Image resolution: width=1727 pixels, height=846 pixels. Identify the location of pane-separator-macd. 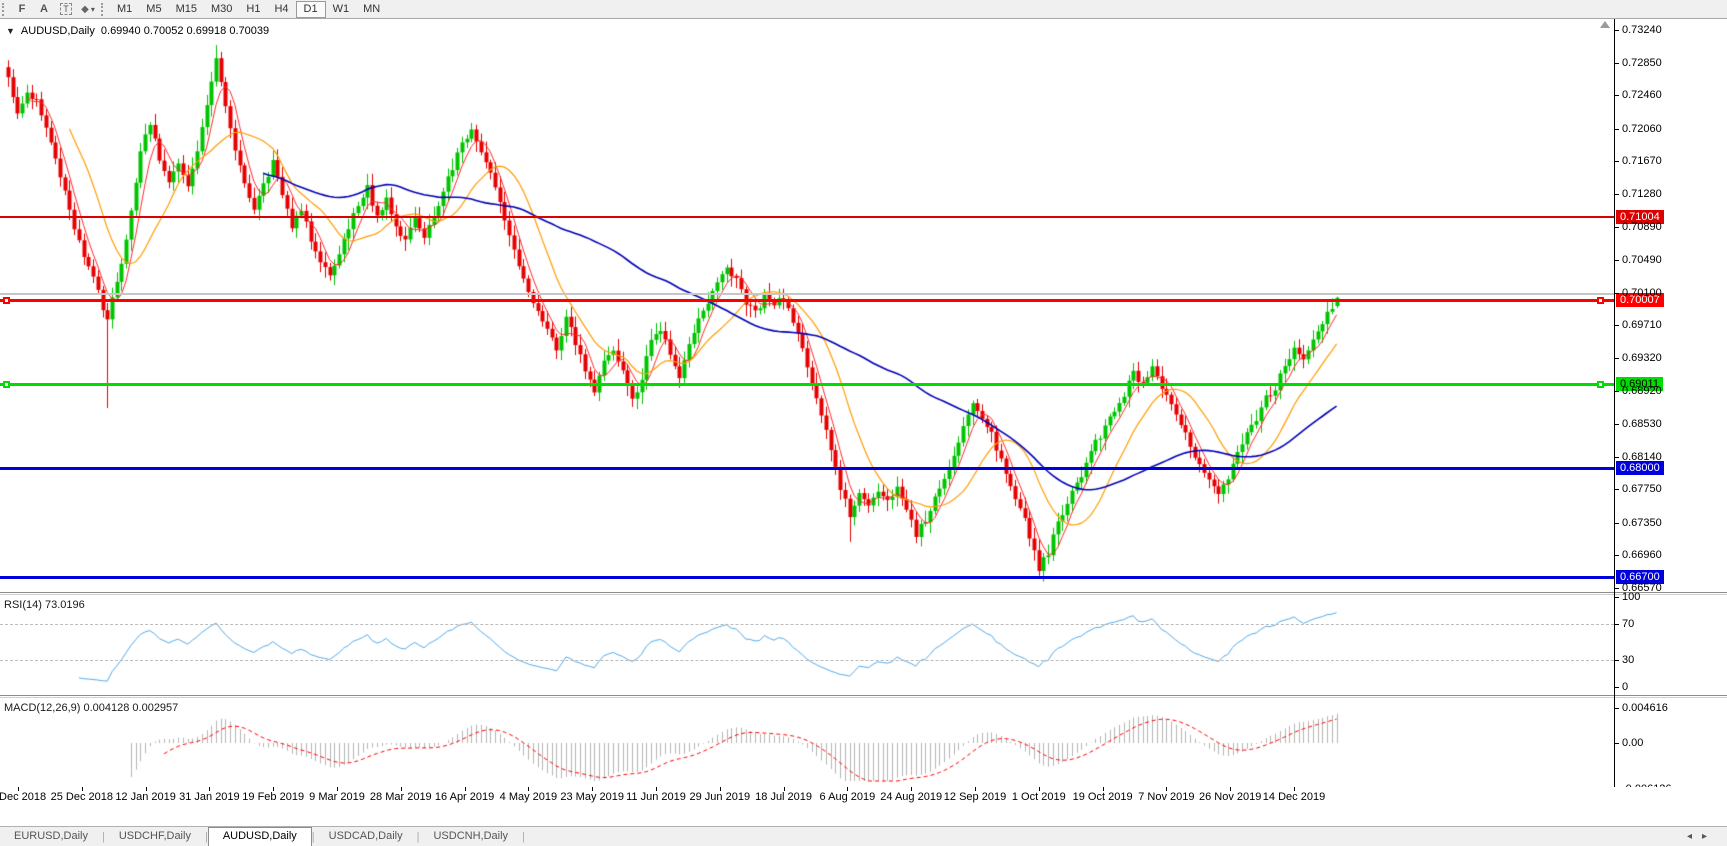
(863, 696).